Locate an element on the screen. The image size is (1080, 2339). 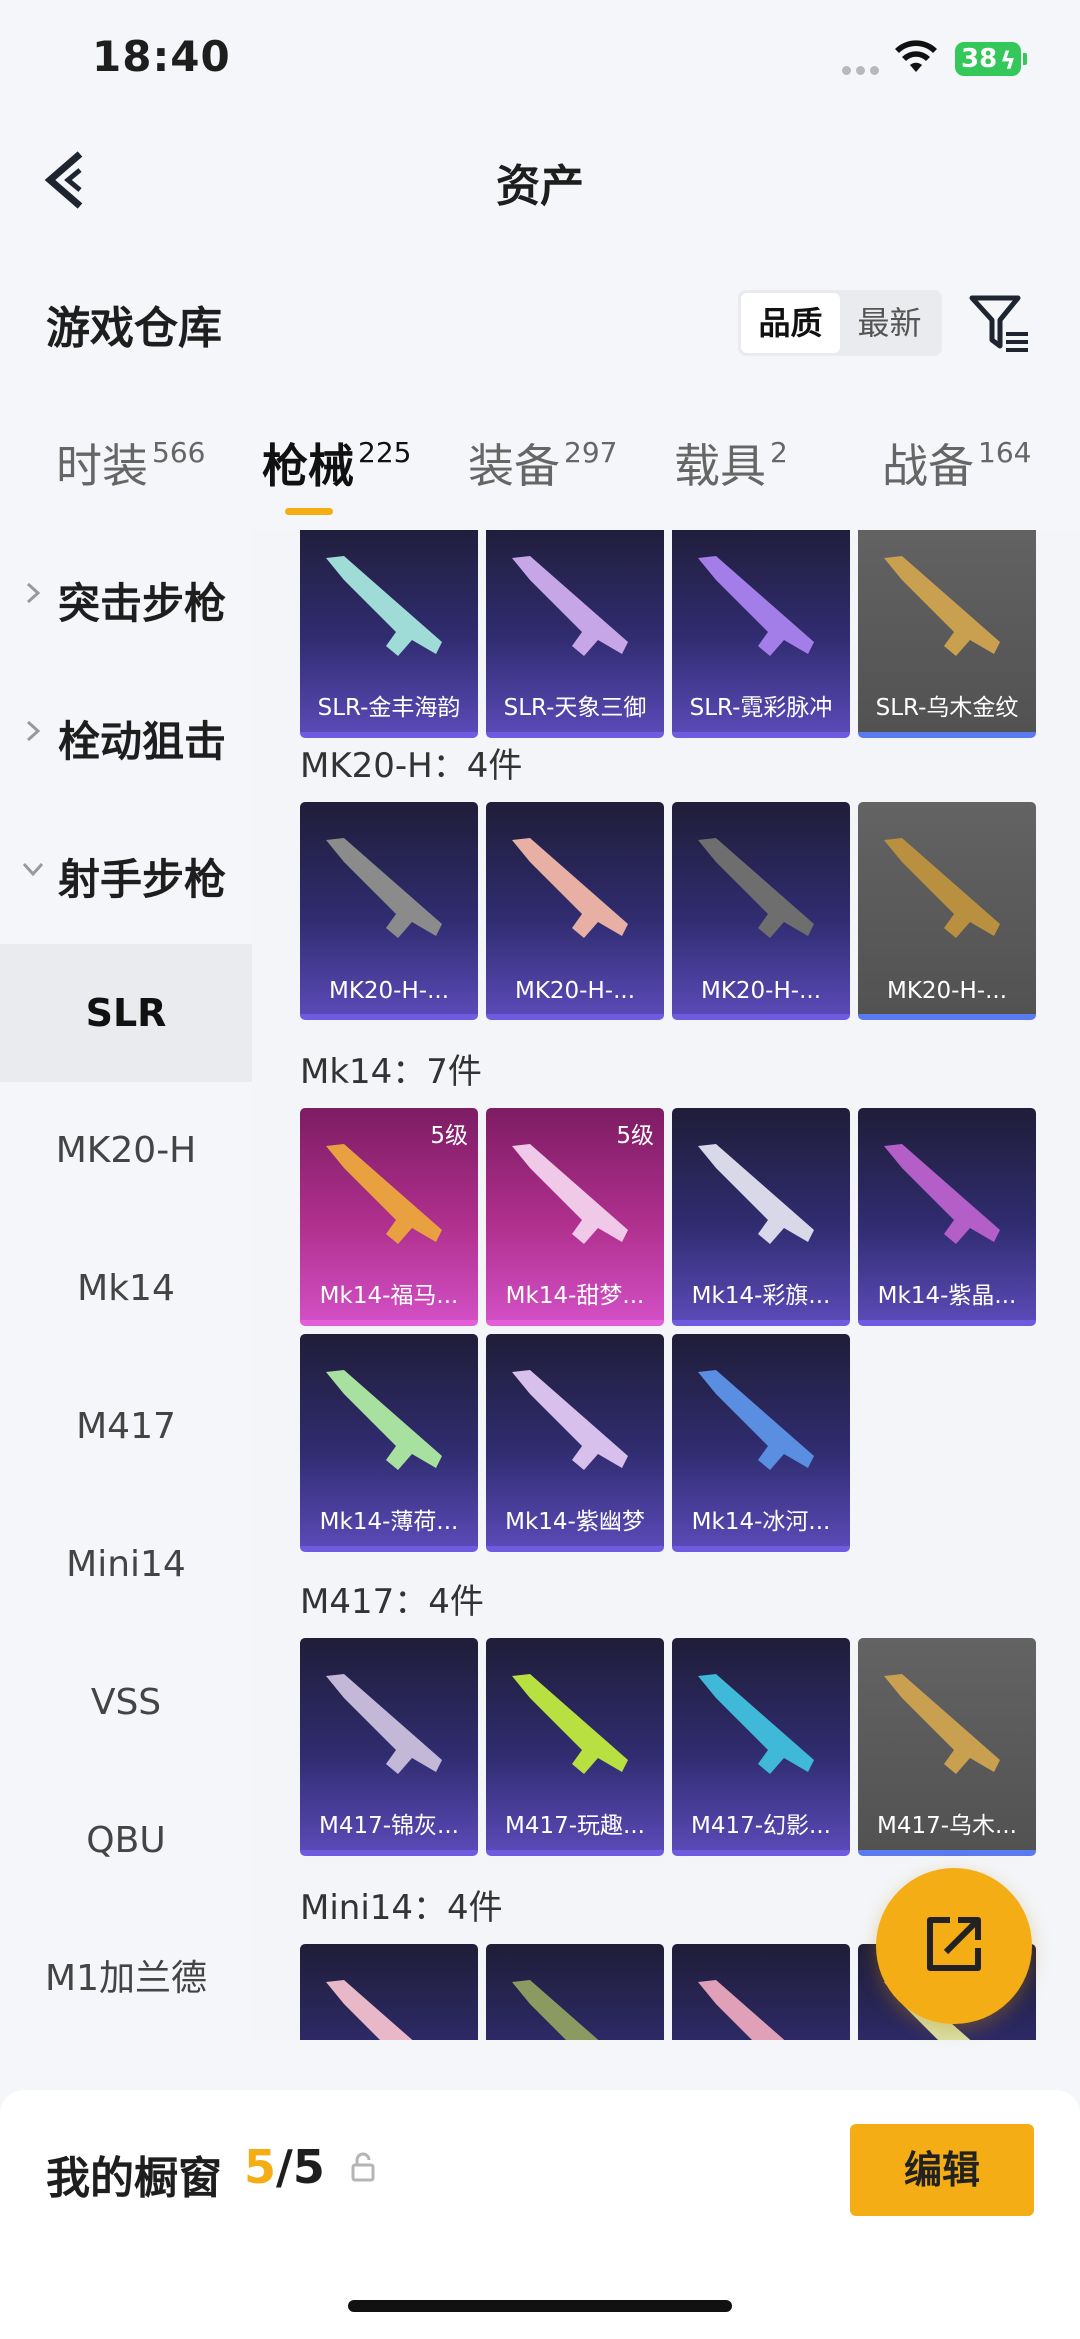
battery-level: 38 is located at coordinates (979, 59).